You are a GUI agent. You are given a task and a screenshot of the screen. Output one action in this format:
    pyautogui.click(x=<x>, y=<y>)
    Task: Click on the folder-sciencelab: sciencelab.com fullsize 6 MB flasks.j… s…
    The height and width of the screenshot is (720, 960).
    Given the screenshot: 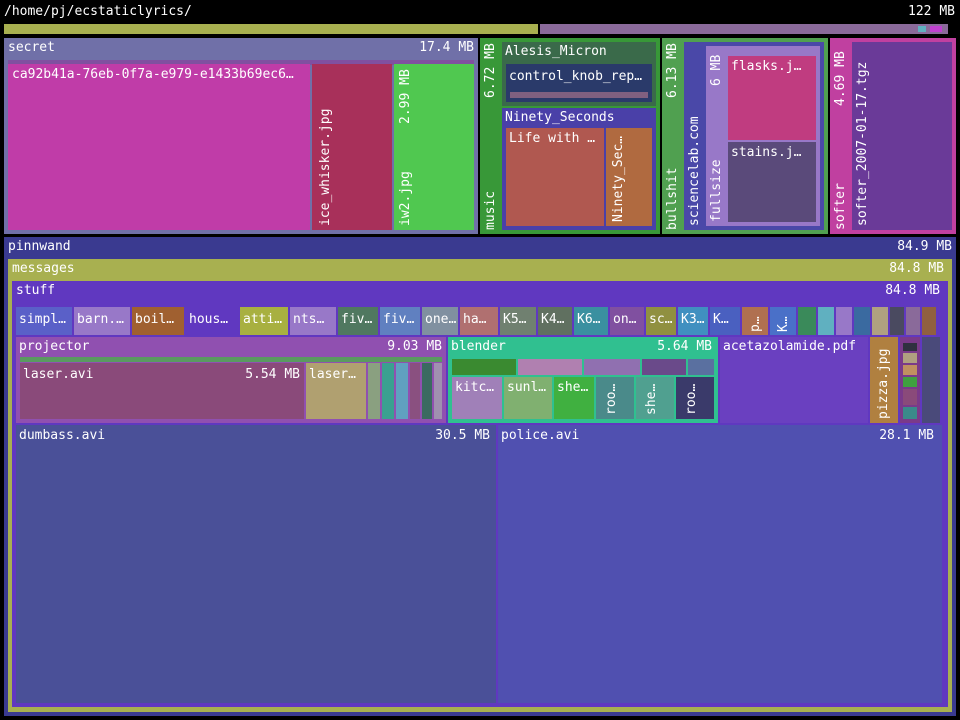 What is the action you would take?
    pyautogui.click(x=754, y=136)
    